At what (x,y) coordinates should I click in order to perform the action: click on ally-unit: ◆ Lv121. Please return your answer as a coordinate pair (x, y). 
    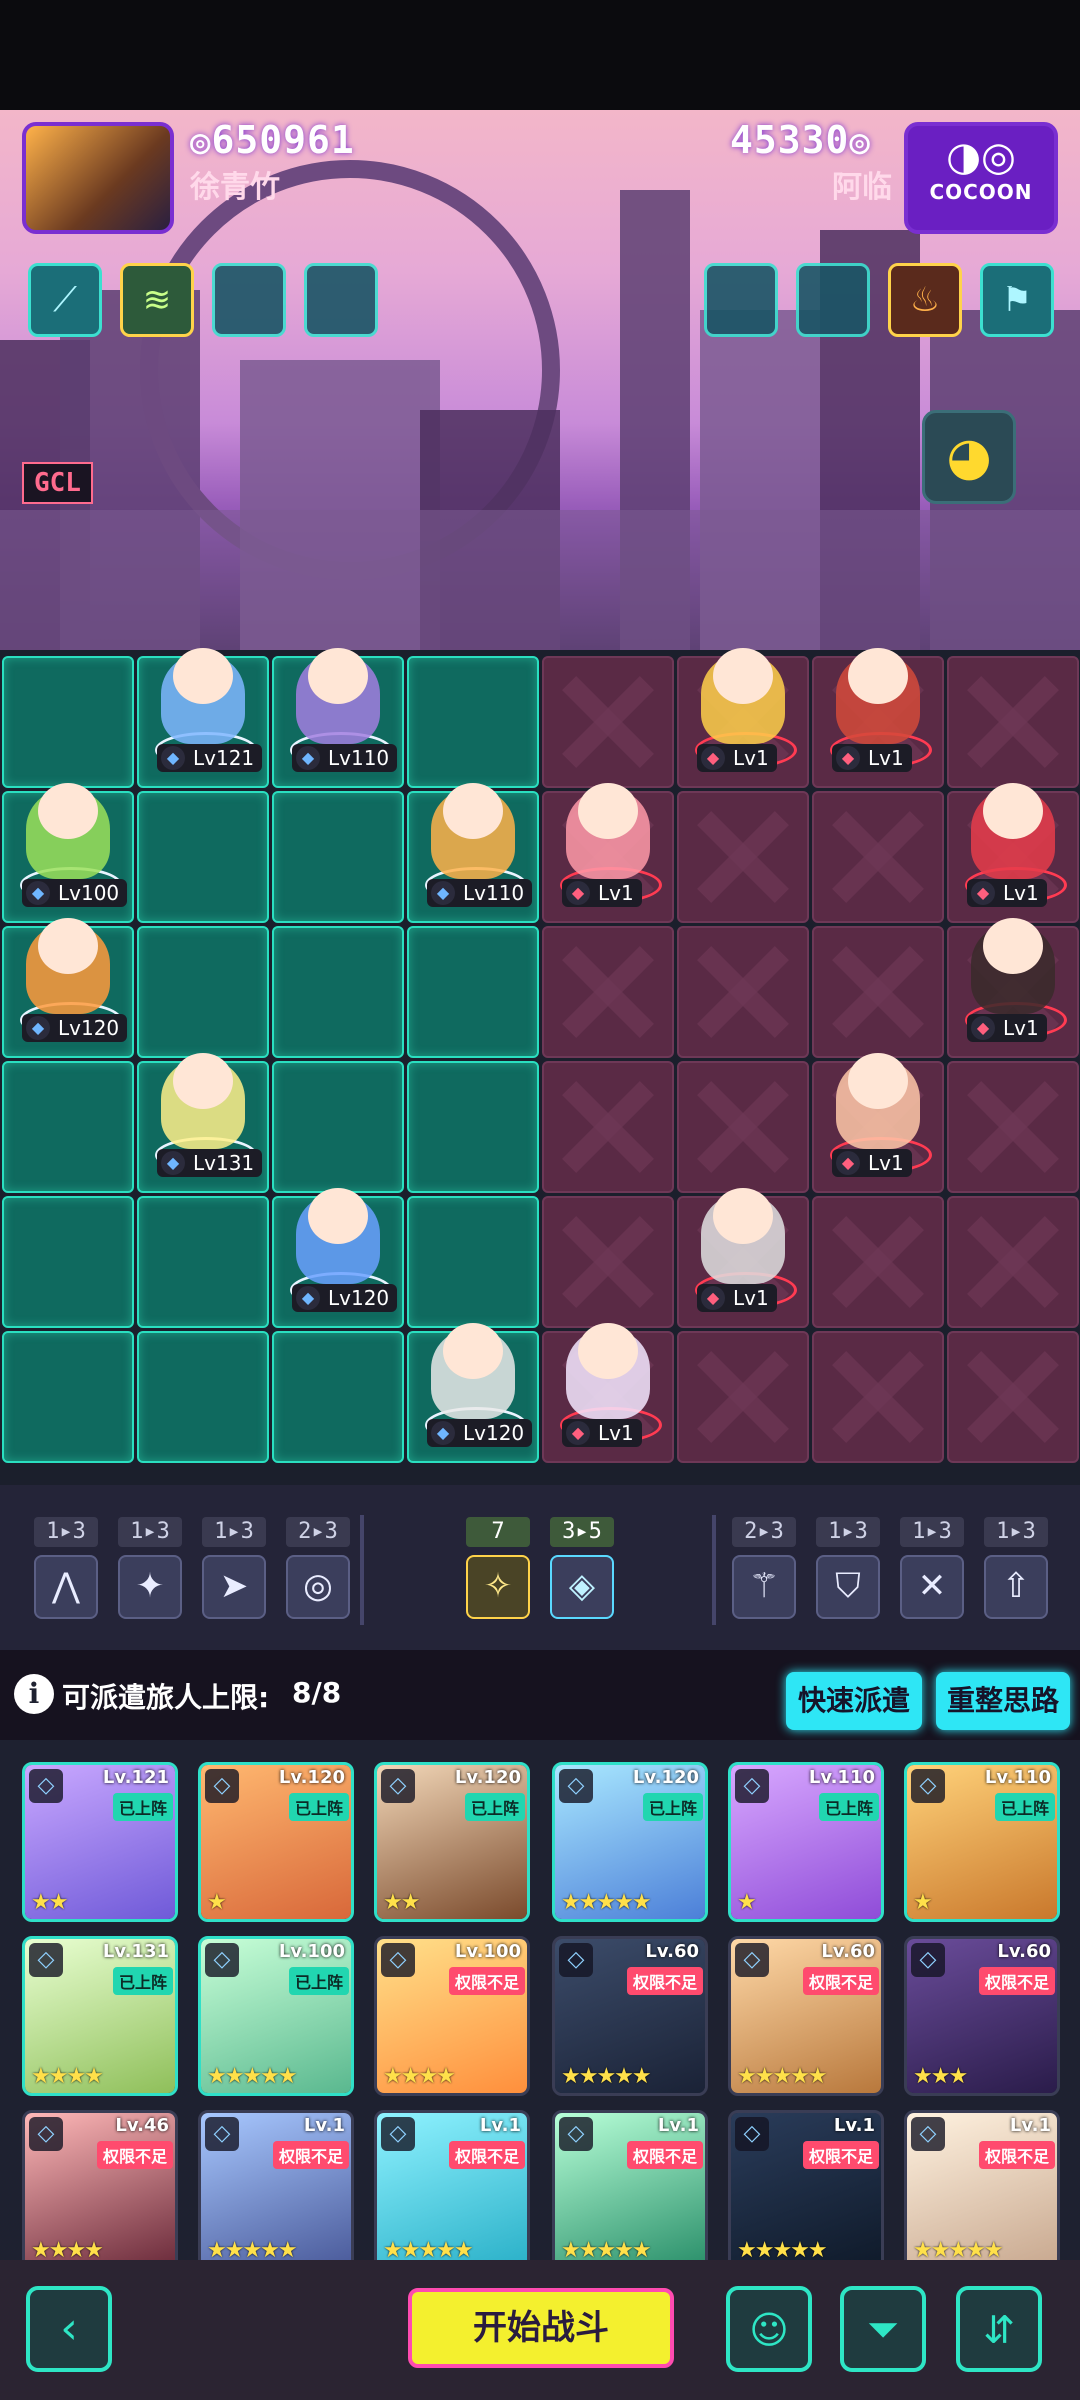
    Looking at the image, I should click on (203, 710).